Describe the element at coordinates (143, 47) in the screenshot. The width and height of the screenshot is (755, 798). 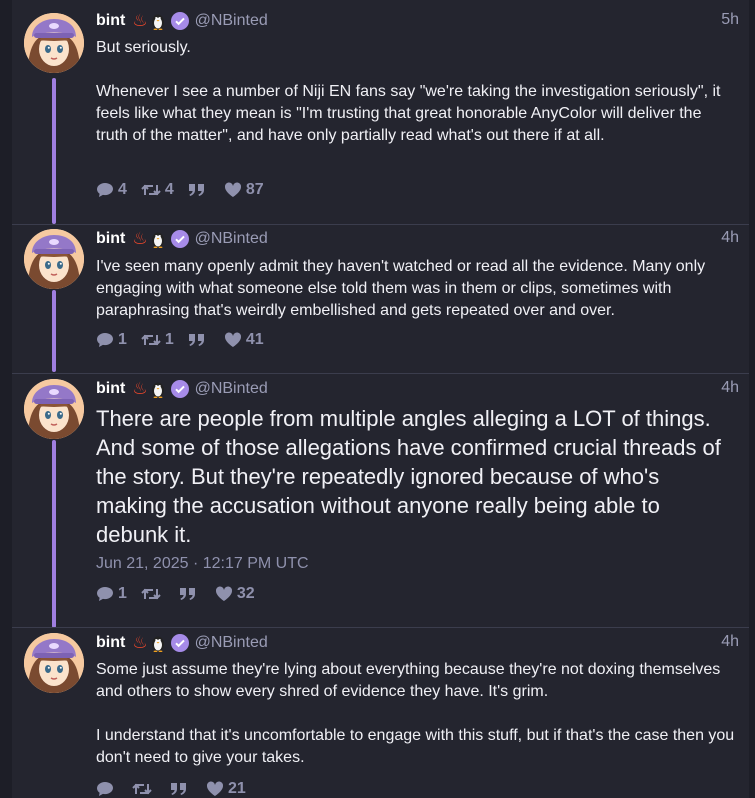
I see `tweet-paragraph: But seriously.` at that location.